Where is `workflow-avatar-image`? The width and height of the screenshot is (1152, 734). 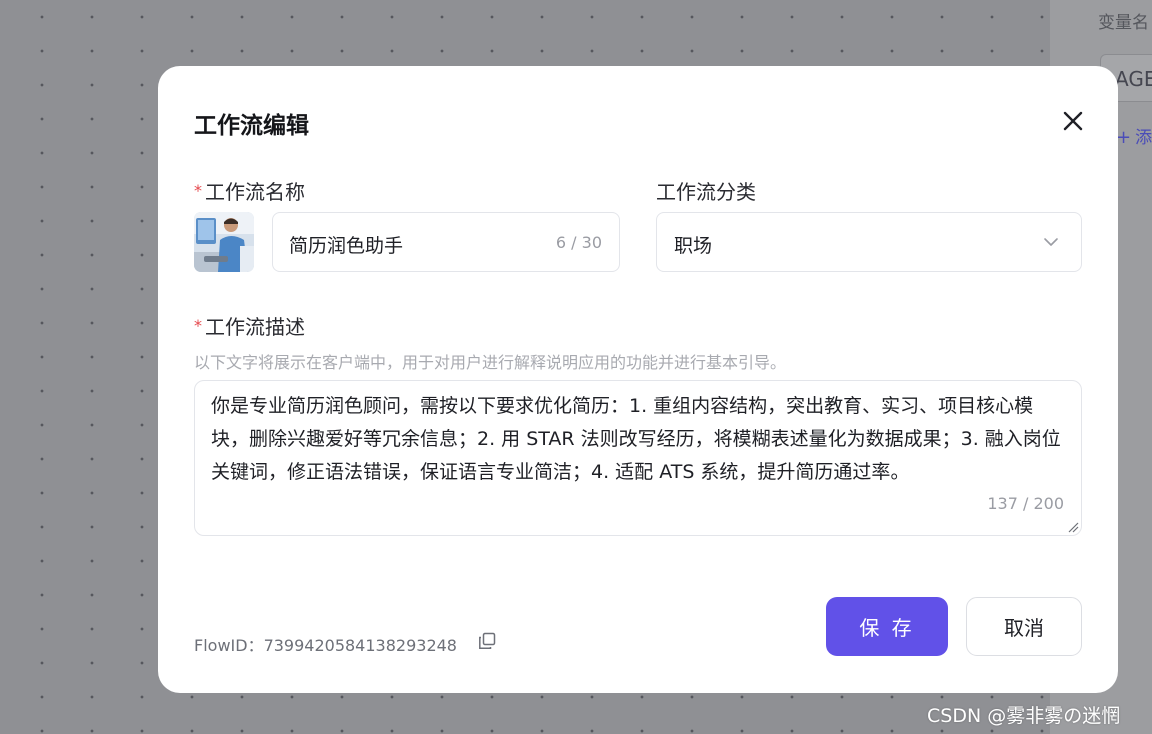
workflow-avatar-image is located at coordinates (224, 242).